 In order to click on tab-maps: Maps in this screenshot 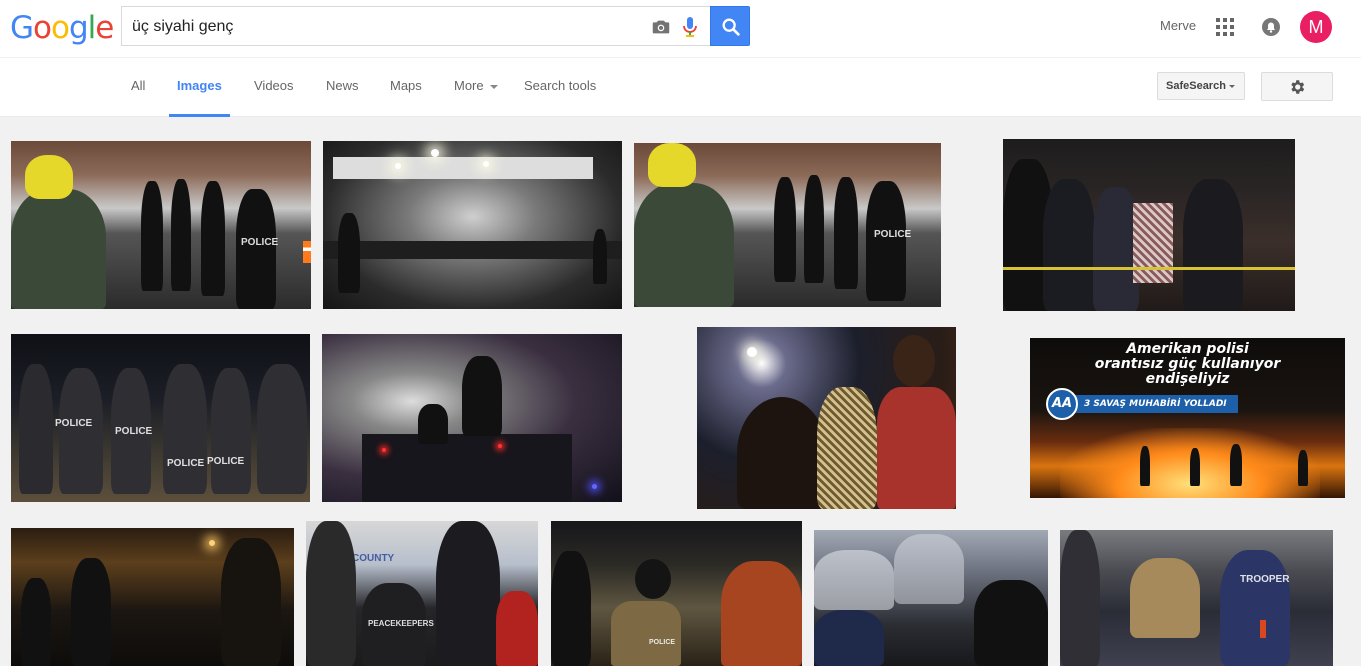, I will do `click(406, 98)`.